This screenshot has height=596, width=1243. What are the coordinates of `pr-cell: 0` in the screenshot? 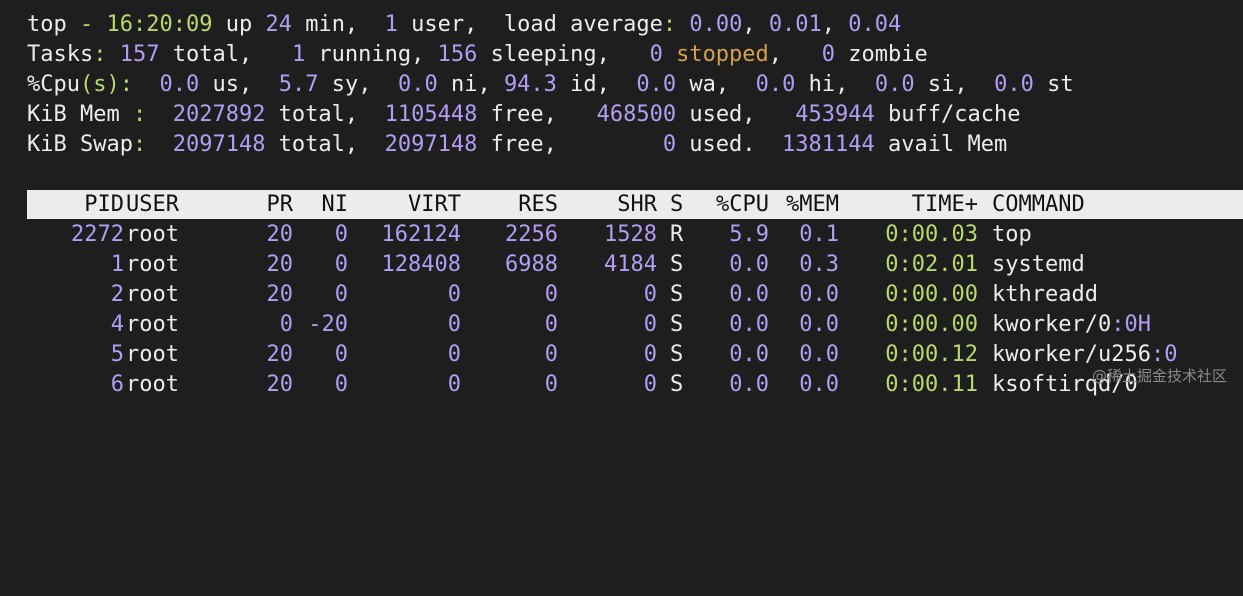 It's located at (286, 324).